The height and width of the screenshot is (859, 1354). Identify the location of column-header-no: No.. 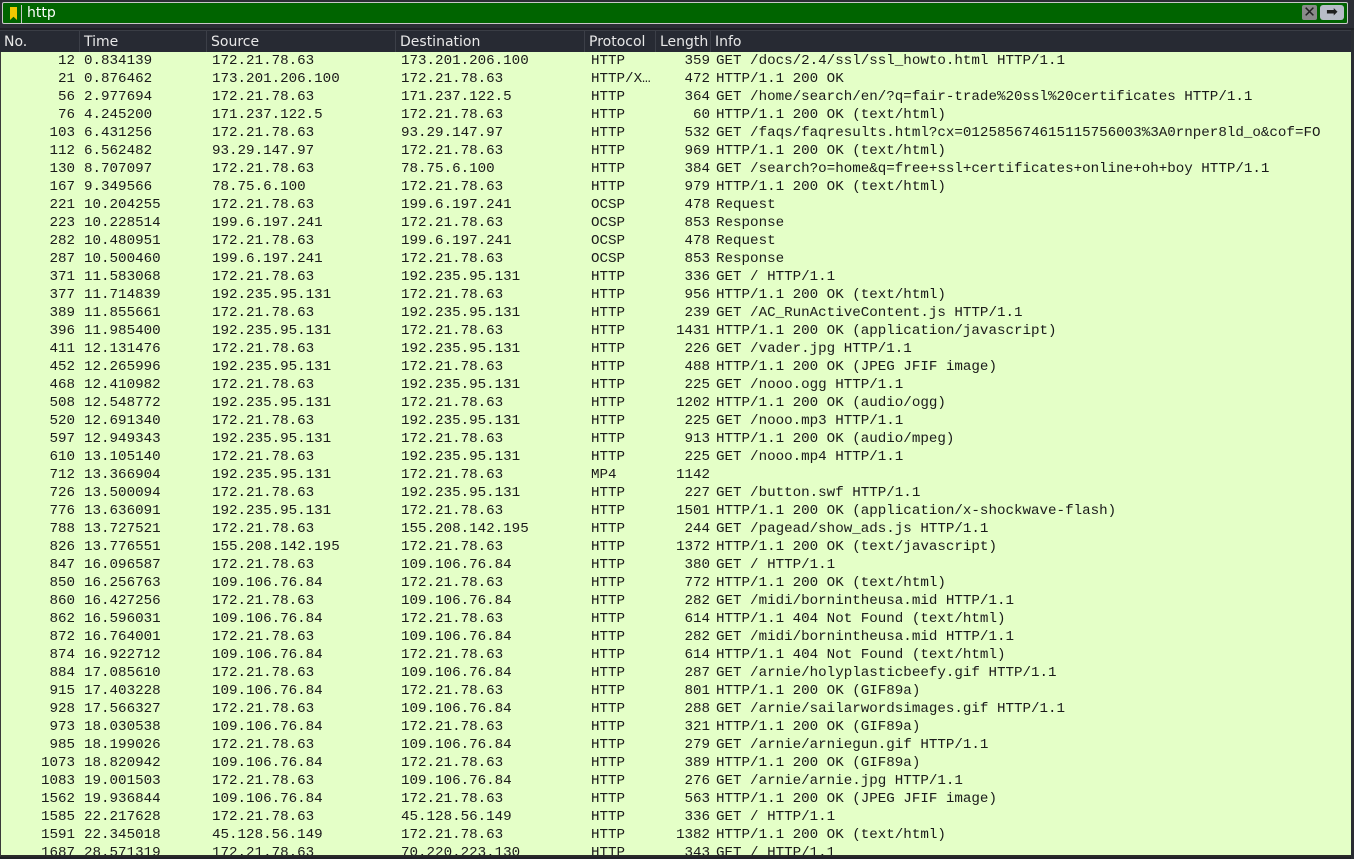
(40, 42).